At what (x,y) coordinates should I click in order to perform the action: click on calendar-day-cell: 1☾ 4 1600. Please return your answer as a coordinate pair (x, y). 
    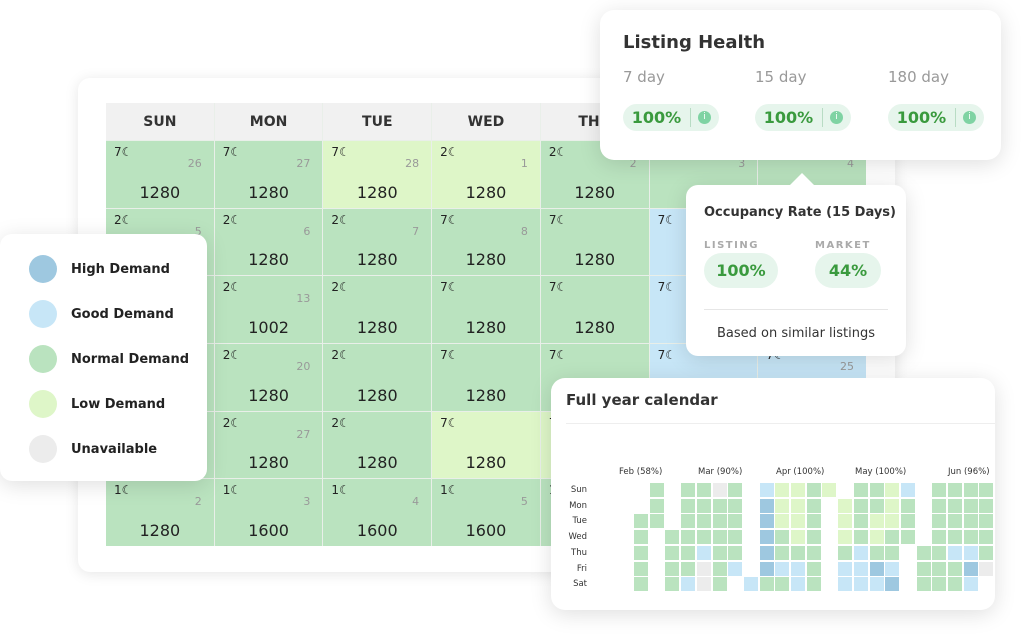
    Looking at the image, I should click on (377, 512).